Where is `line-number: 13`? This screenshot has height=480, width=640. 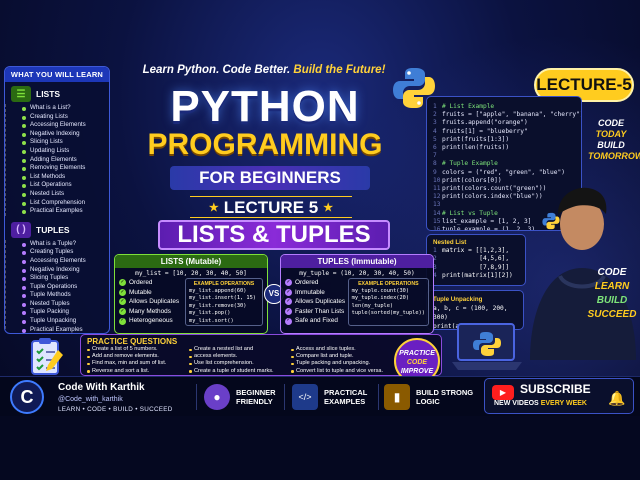 line-number: 13 is located at coordinates (437, 205).